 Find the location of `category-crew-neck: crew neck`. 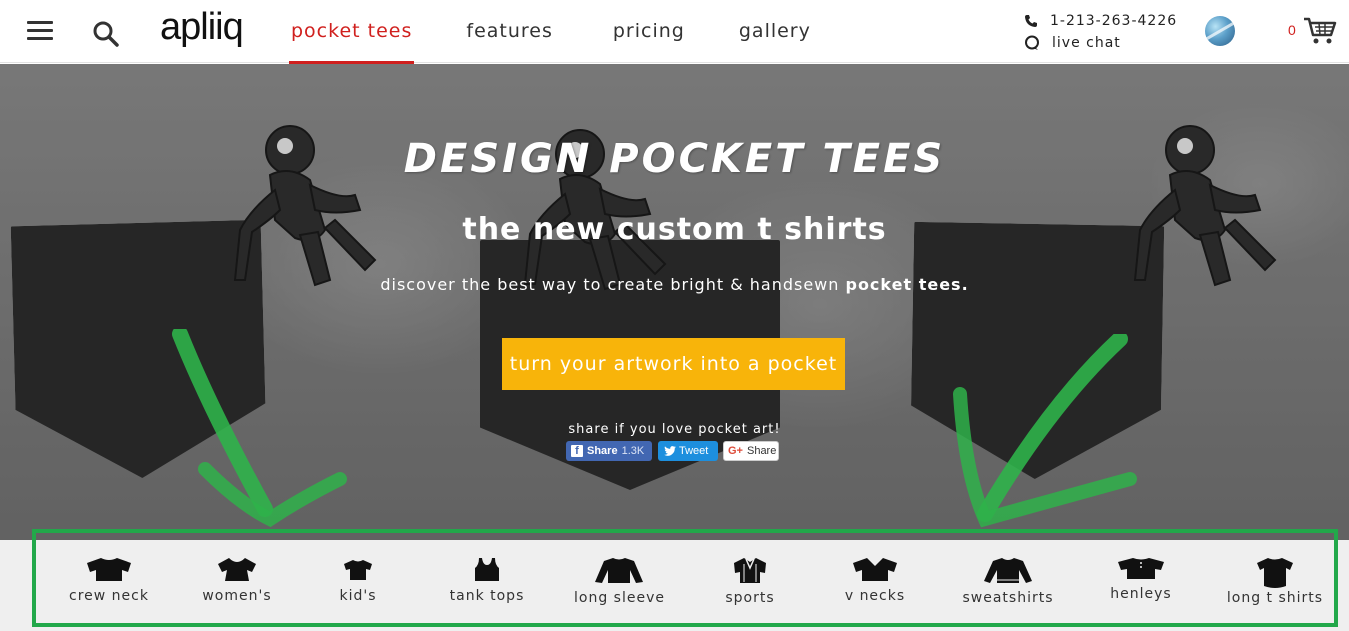

category-crew-neck: crew neck is located at coordinates (109, 580).